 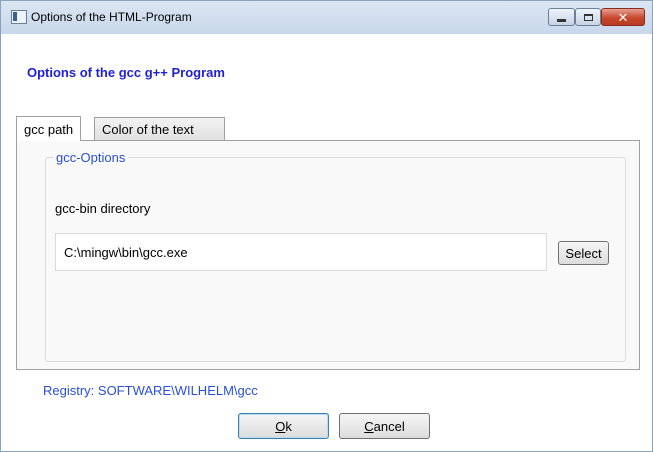 What do you see at coordinates (150, 390) in the screenshot?
I see `registry-path-label: Registry: SOFTWARE\WILHELM\gcc` at bounding box center [150, 390].